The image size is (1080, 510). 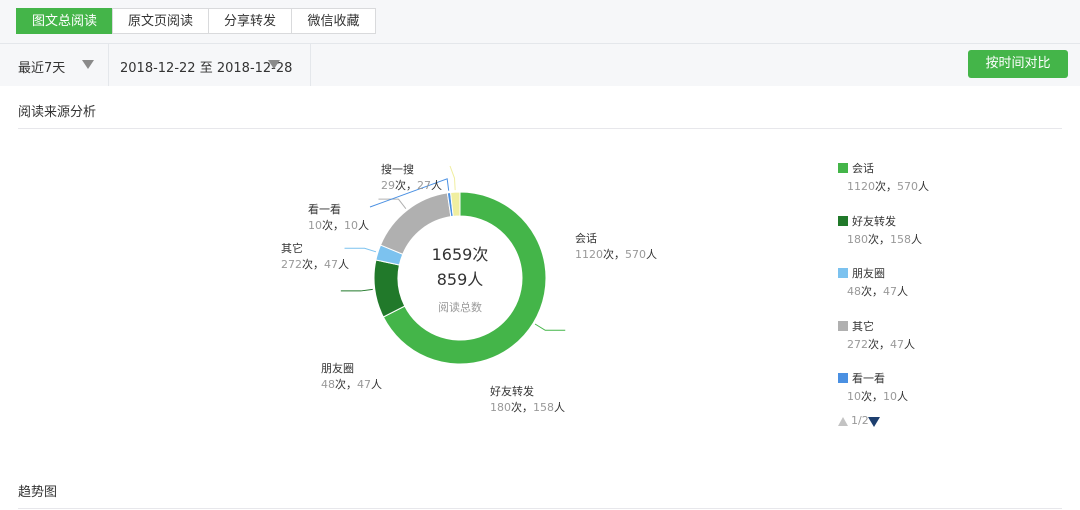 What do you see at coordinates (360, 250) in the screenshot?
I see `leader-line-moments` at bounding box center [360, 250].